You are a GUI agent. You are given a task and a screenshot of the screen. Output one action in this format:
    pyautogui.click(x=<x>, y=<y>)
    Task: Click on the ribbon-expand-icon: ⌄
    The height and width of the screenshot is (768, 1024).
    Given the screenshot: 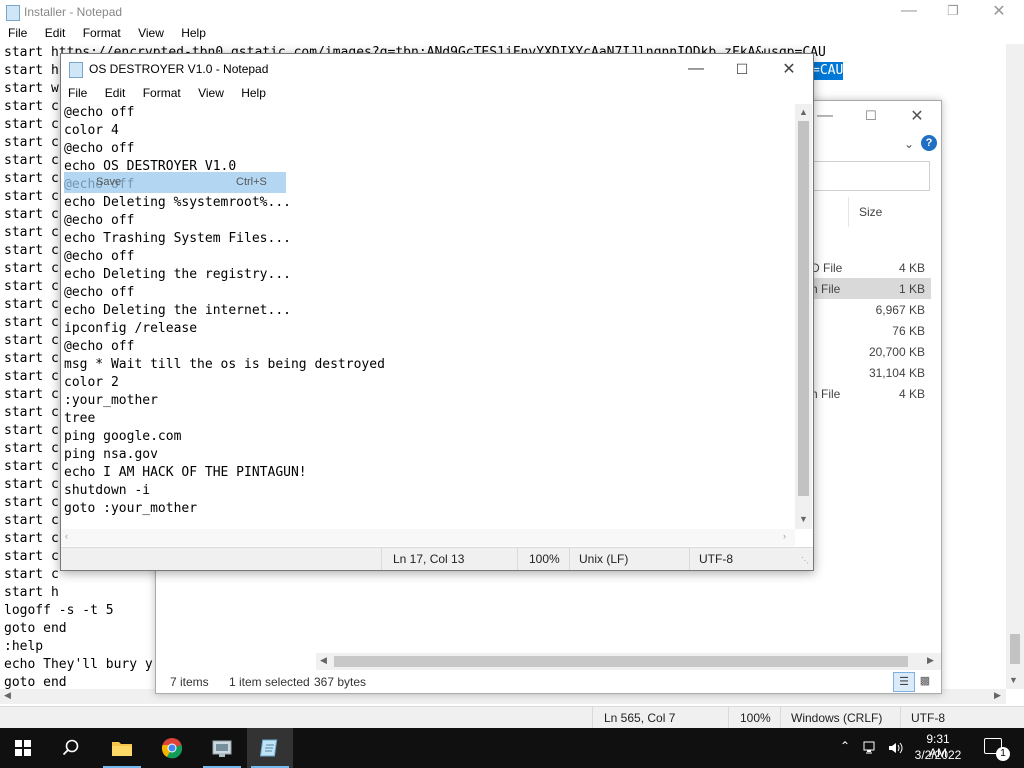 What is the action you would take?
    pyautogui.click(x=909, y=144)
    